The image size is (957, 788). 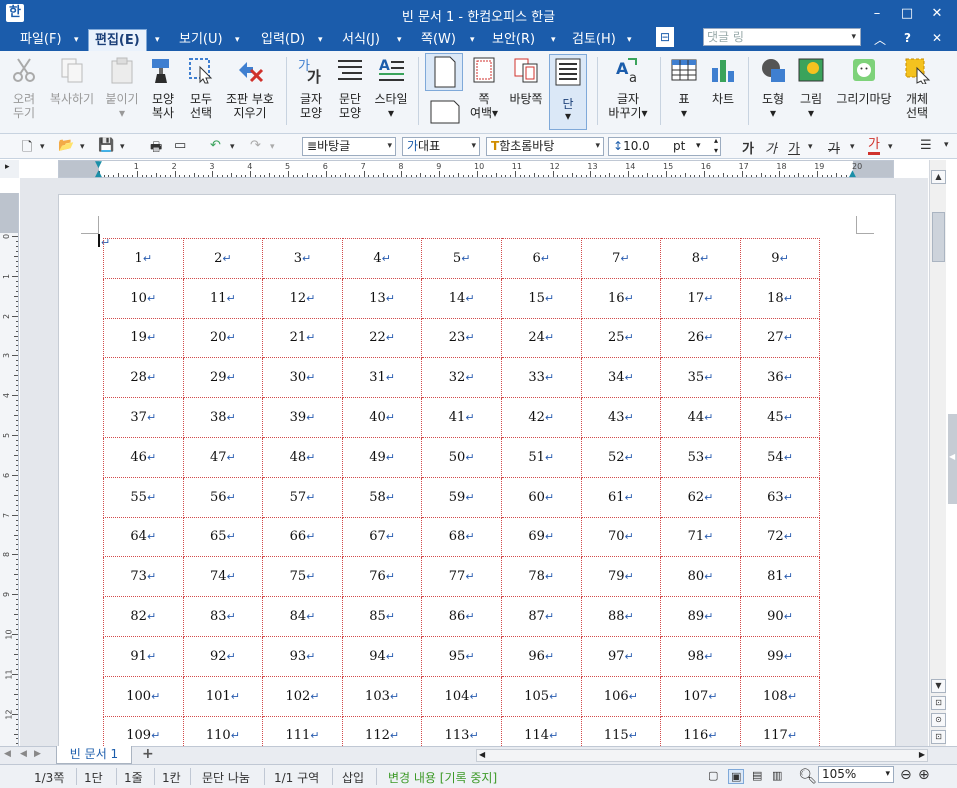 I want to click on font-size-input: ↕10.0 pt ▾ ▴ ▾, so click(x=664, y=146).